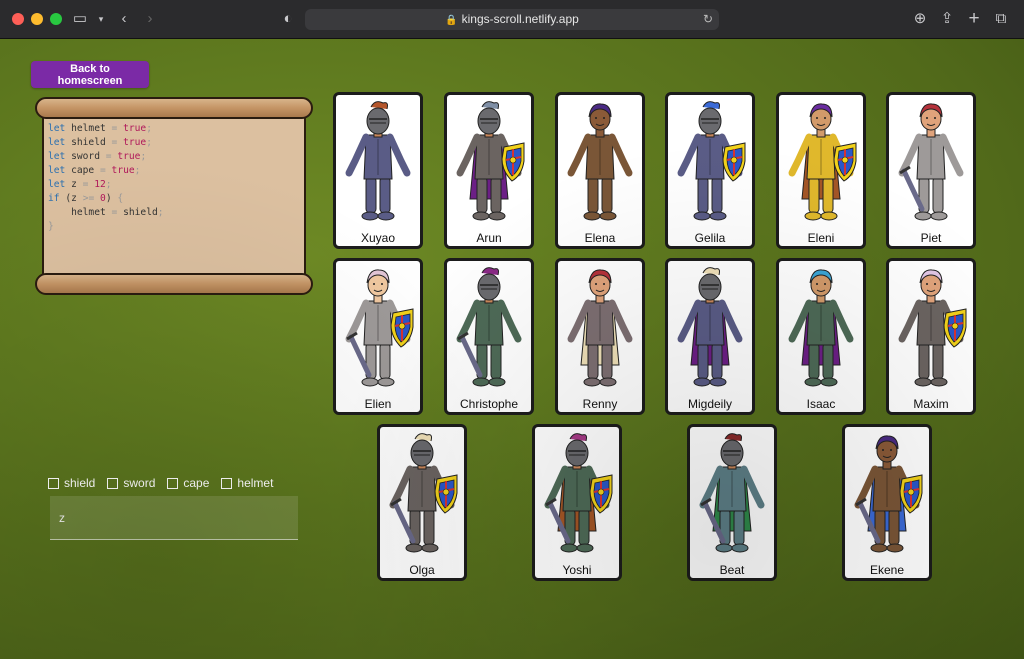 This screenshot has height=659, width=1024. What do you see at coordinates (100, 184) in the screenshot?
I see `code-token: 12` at bounding box center [100, 184].